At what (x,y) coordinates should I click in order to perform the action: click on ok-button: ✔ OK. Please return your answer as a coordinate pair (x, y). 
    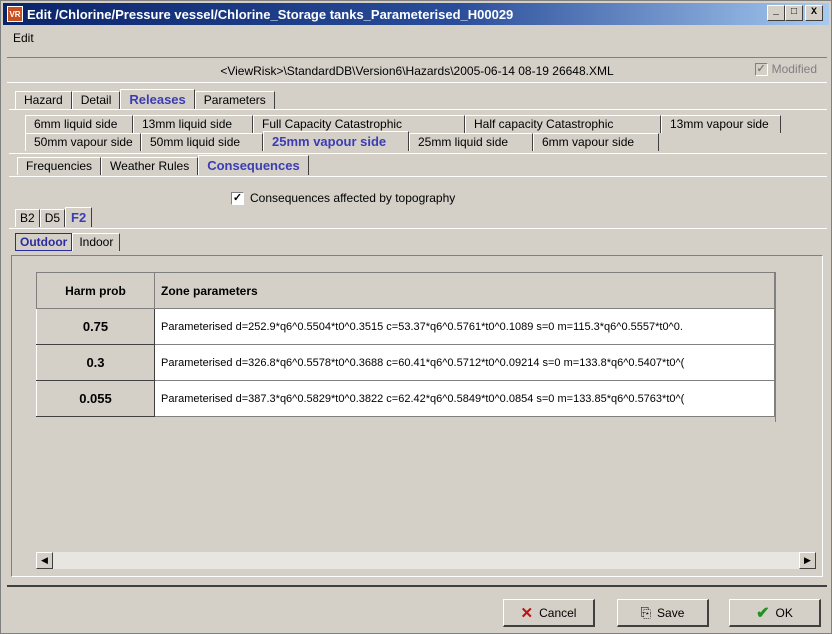
    Looking at the image, I should click on (775, 613).